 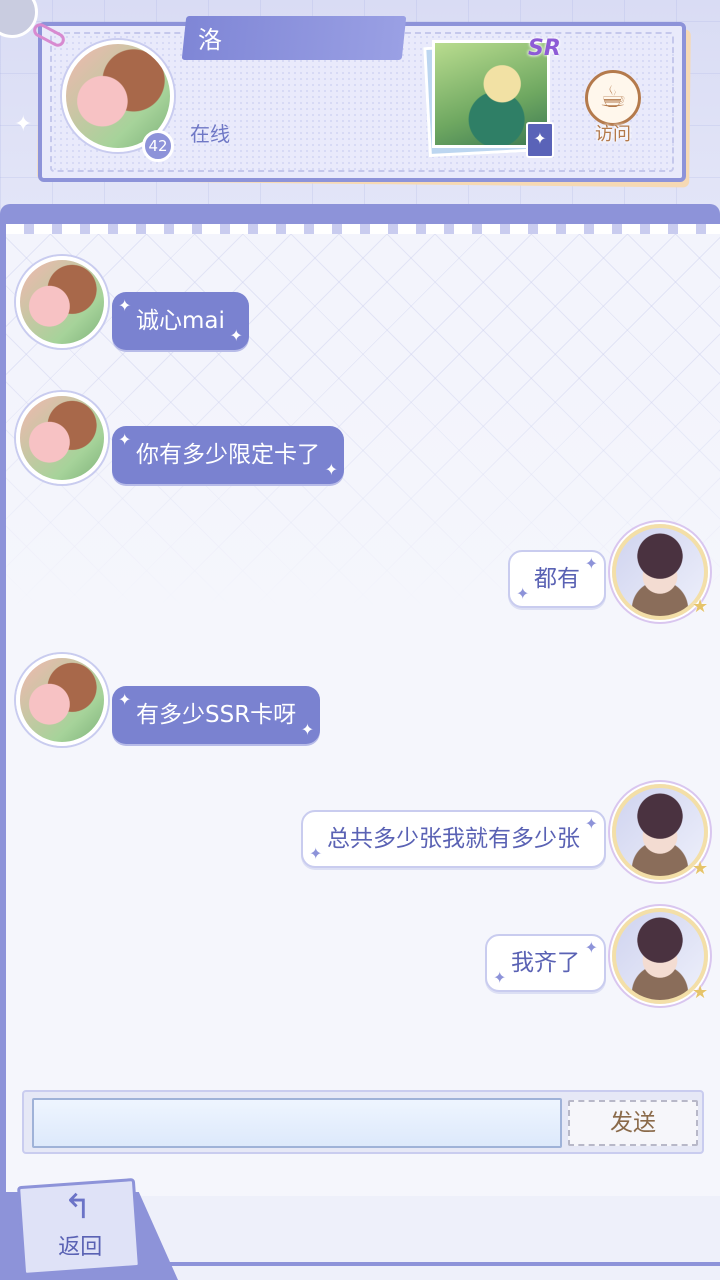 What do you see at coordinates (435, 1264) in the screenshot?
I see `bottom-divider` at bounding box center [435, 1264].